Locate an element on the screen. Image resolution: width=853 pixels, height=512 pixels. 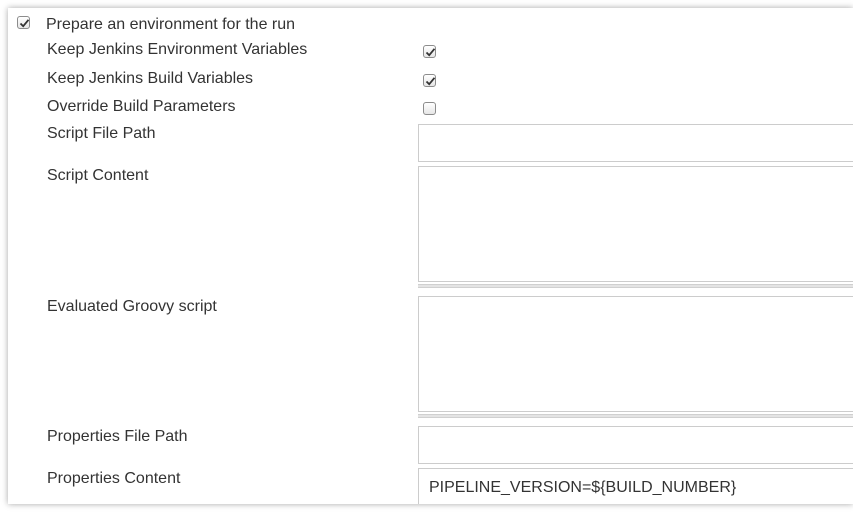
keep-build-vars-label: Keep Jenkins Build Variables is located at coordinates (150, 78).